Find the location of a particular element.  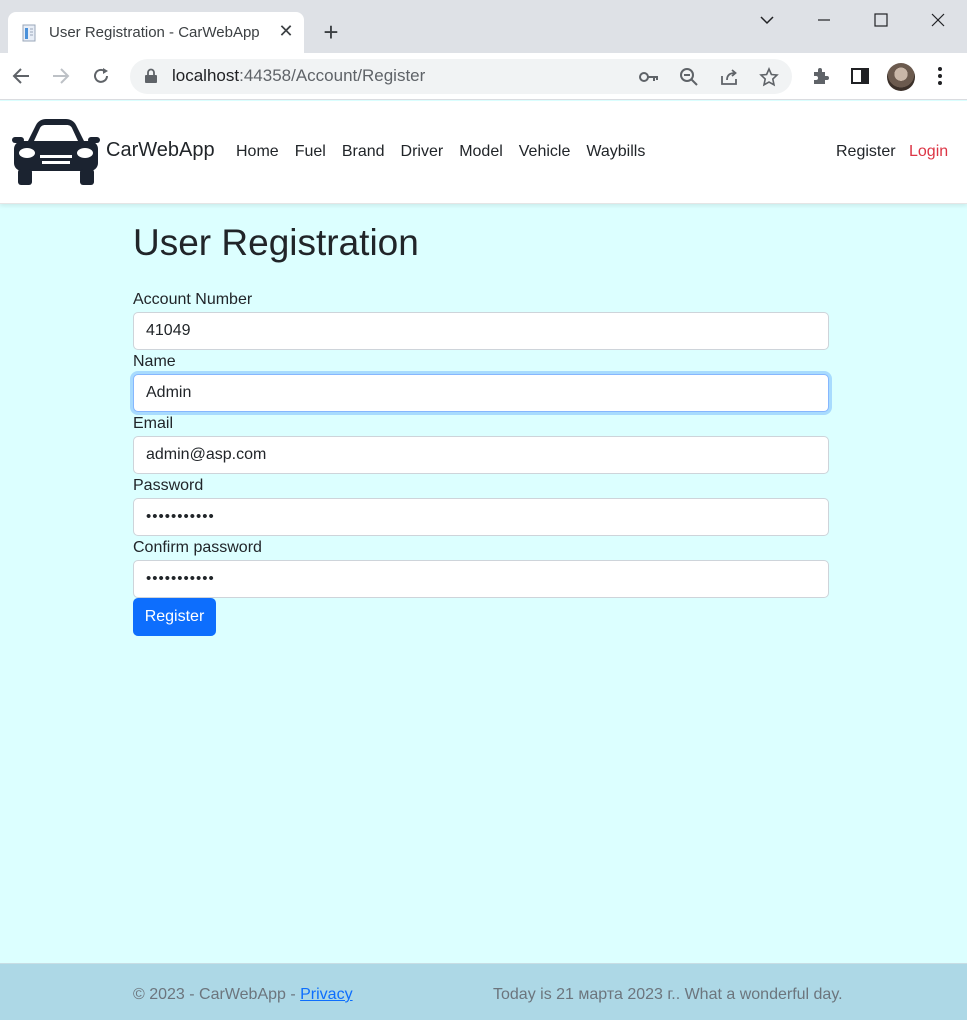

browser-toolbar: localhost:44358/Account/Register is located at coordinates (483, 76).